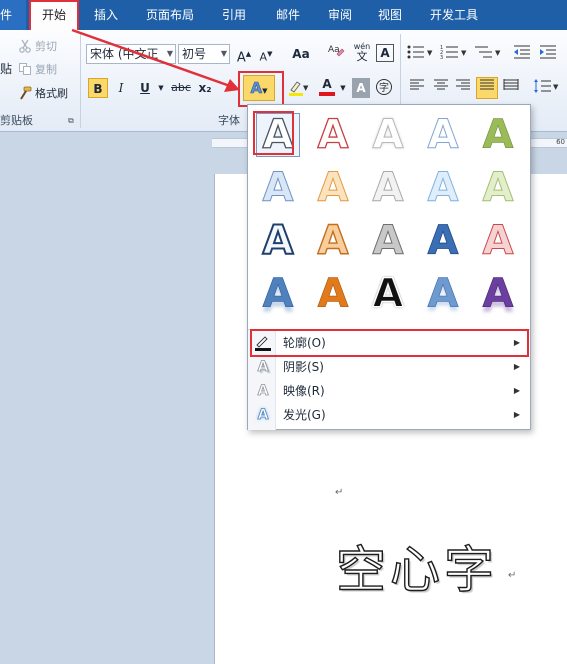 The image size is (567, 664). Describe the element at coordinates (388, 188) in the screenshot. I see `effect-style-gradient-gray: A` at that location.